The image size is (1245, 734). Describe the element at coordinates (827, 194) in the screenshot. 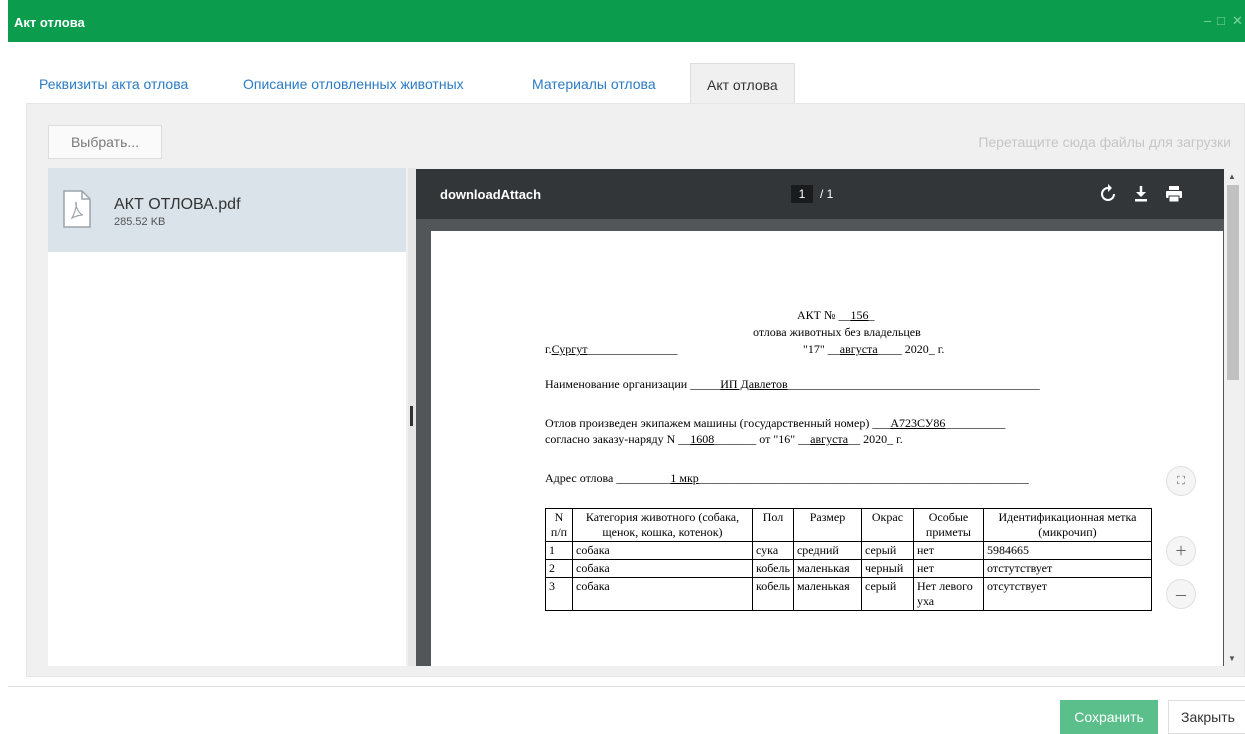

I see `page-total: / 1` at that location.